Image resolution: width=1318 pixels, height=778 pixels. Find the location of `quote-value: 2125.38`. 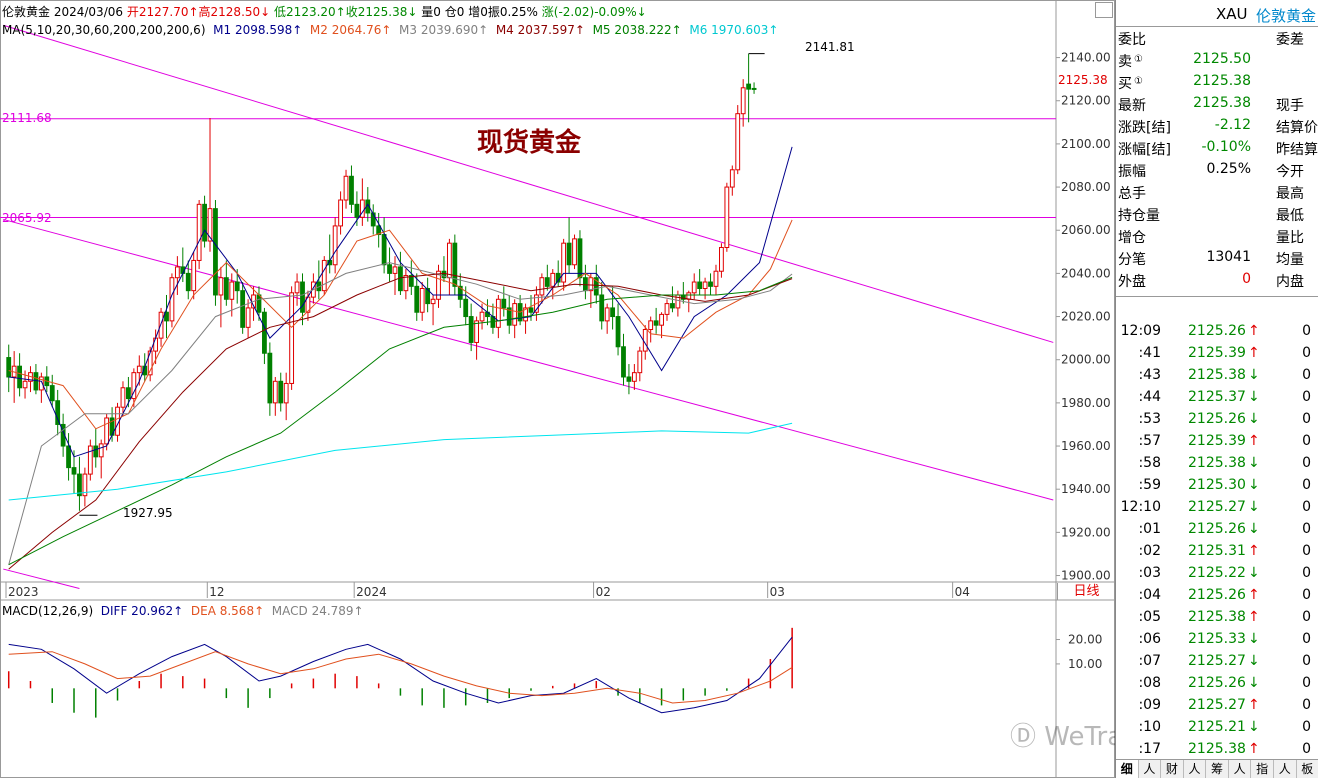

quote-value: 2125.38 is located at coordinates (1222, 81).